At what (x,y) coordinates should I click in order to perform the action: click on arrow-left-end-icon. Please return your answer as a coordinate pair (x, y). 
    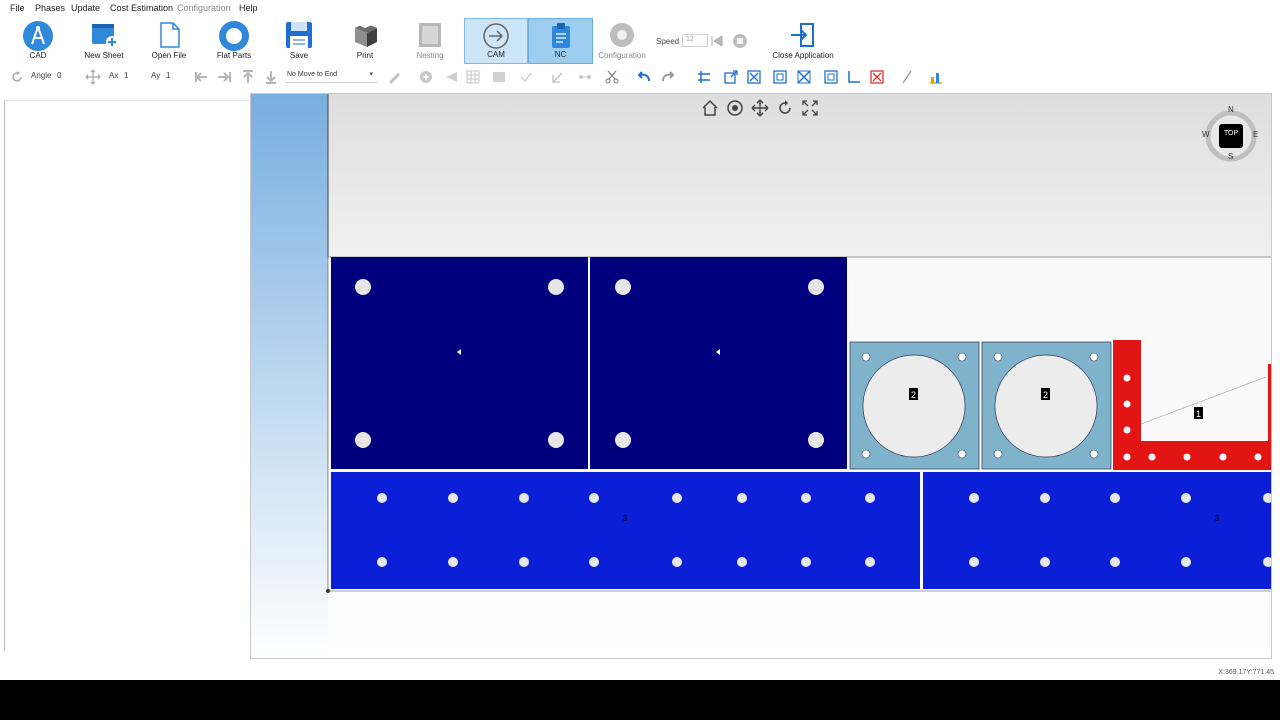
    Looking at the image, I should click on (201, 77).